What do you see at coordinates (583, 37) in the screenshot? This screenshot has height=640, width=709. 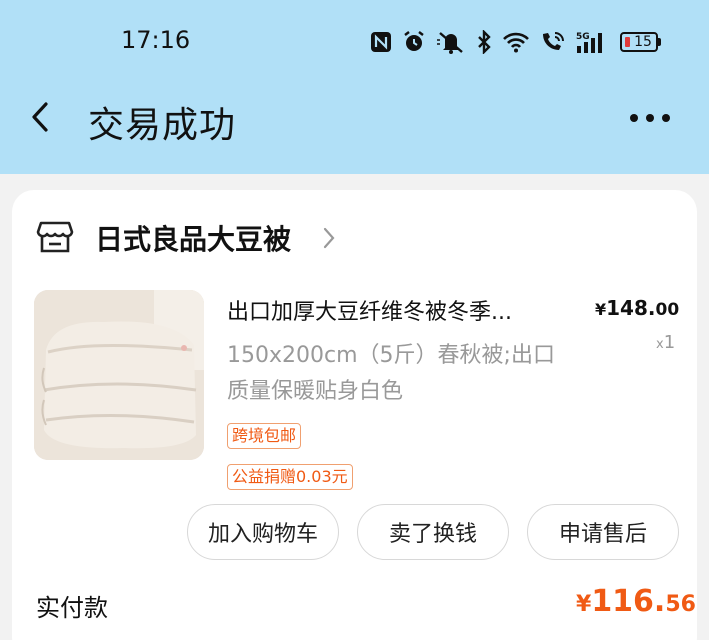 I see `svg-text: 5G` at bounding box center [583, 37].